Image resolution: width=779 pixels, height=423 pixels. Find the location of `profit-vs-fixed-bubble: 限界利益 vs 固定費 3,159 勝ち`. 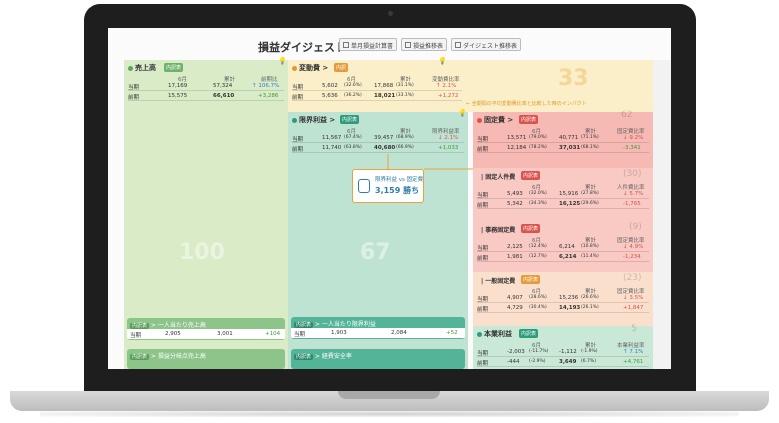

profit-vs-fixed-bubble: 限界利益 vs 固定費 3,159 勝ち is located at coordinates (388, 186).